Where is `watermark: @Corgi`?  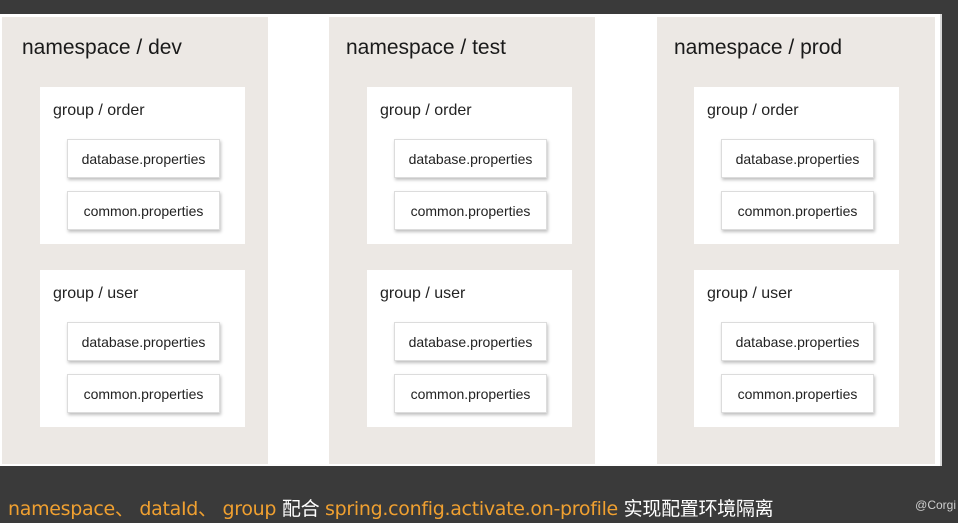
watermark: @Corgi is located at coordinates (935, 505).